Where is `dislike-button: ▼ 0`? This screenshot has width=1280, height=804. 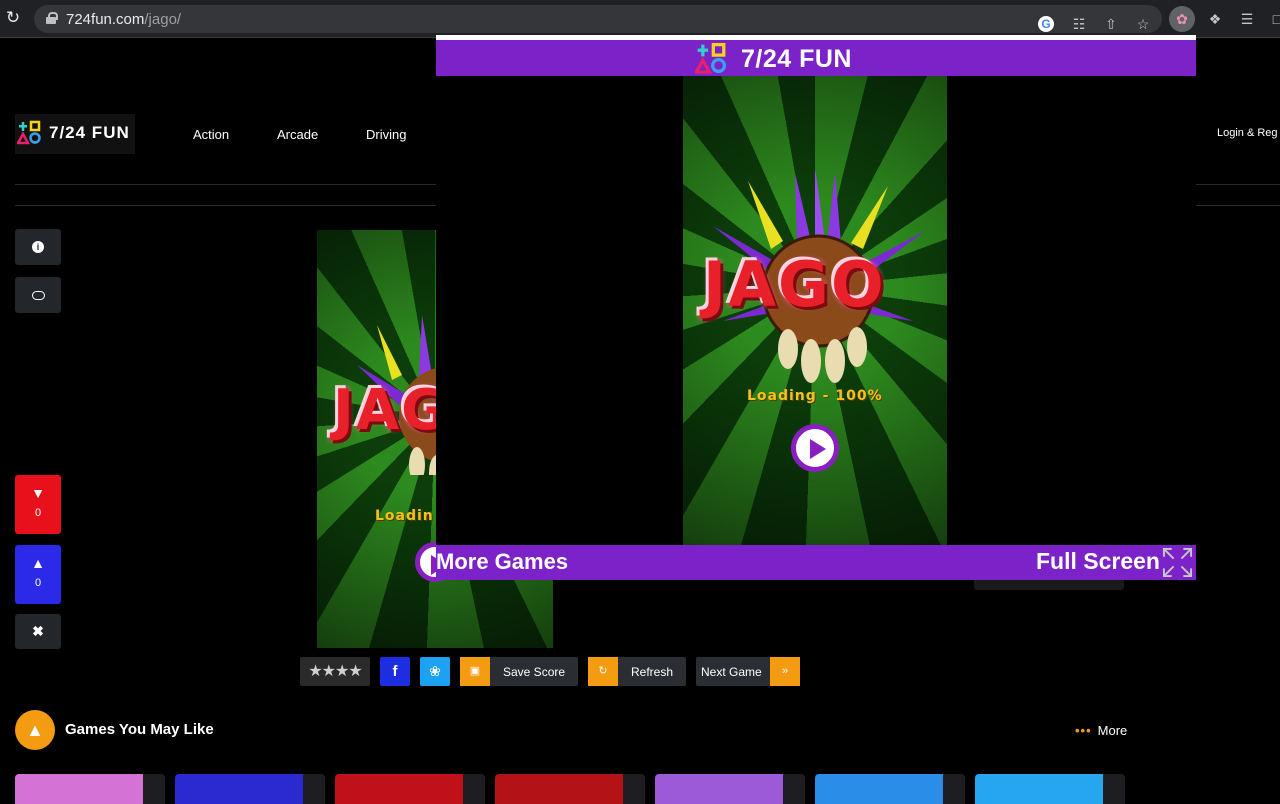 dislike-button: ▼ 0 is located at coordinates (38, 504).